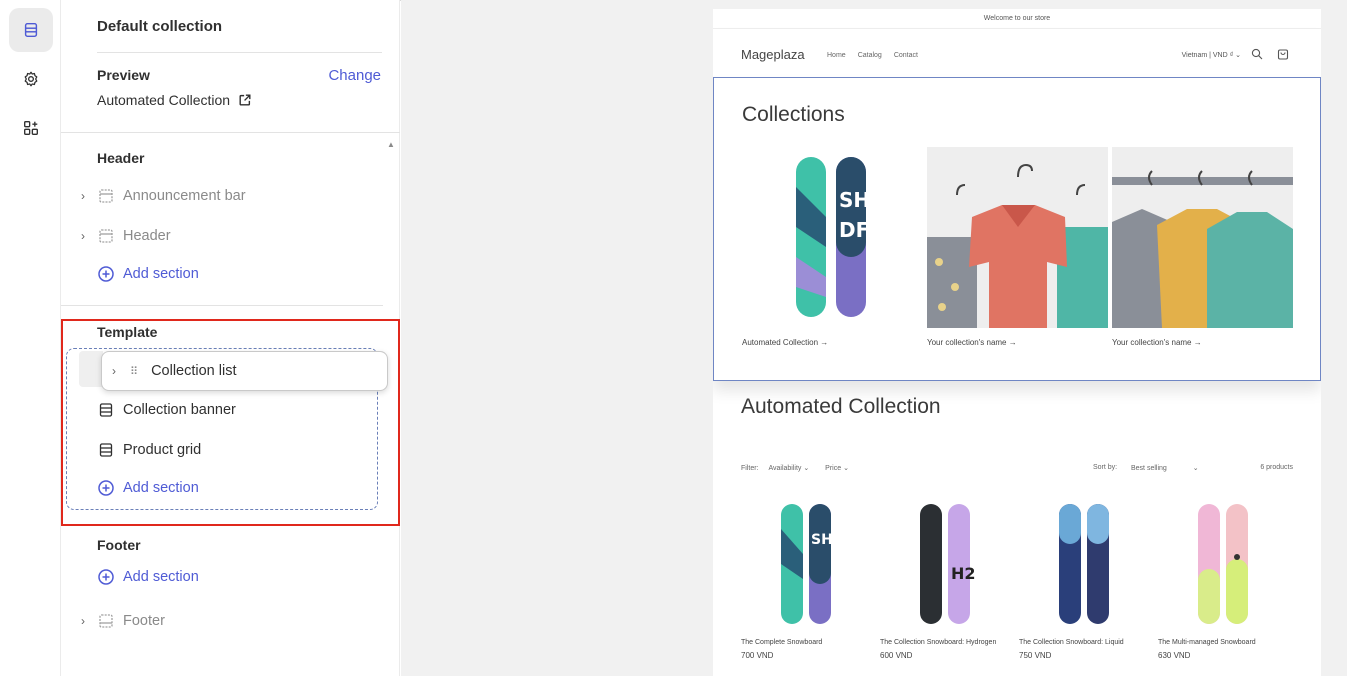 The width and height of the screenshot is (1347, 676). What do you see at coordinates (123, 75) in the screenshot?
I see `preview-label: Preview` at bounding box center [123, 75].